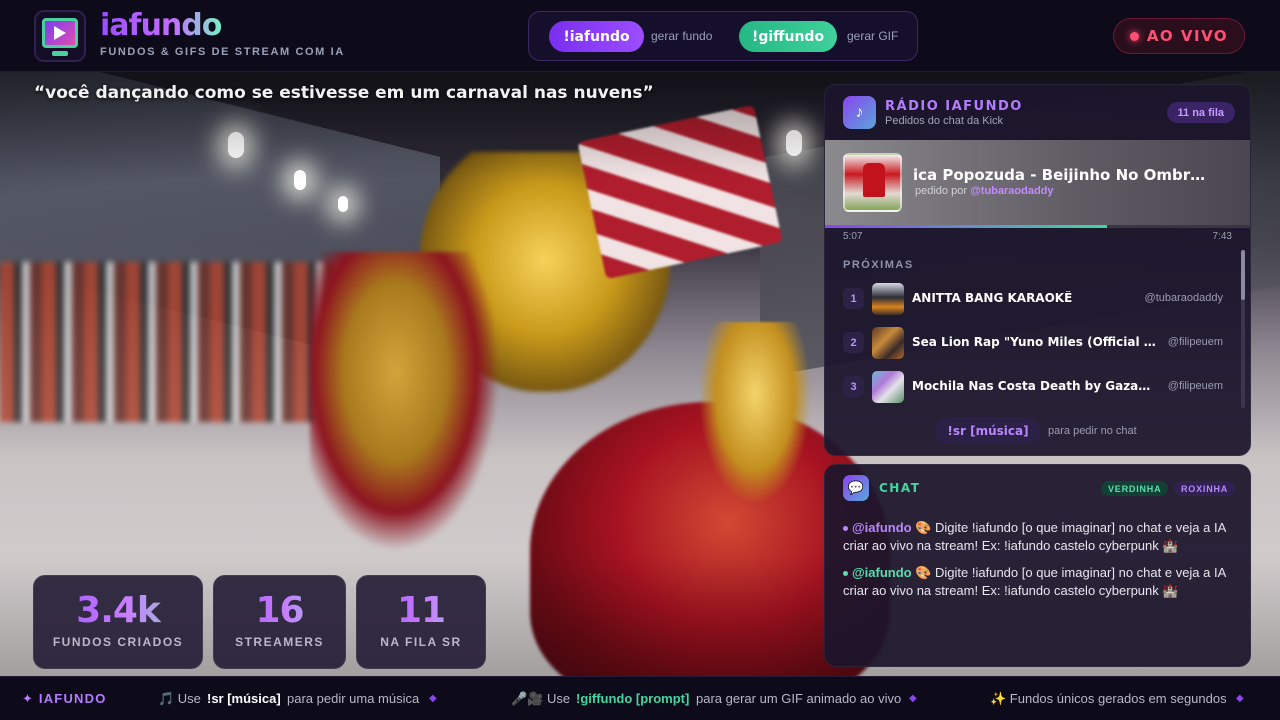 The height and width of the screenshot is (720, 1280). Describe the element at coordinates (353, 698) in the screenshot. I see `ticker-item1-post: para pedir uma música` at that location.